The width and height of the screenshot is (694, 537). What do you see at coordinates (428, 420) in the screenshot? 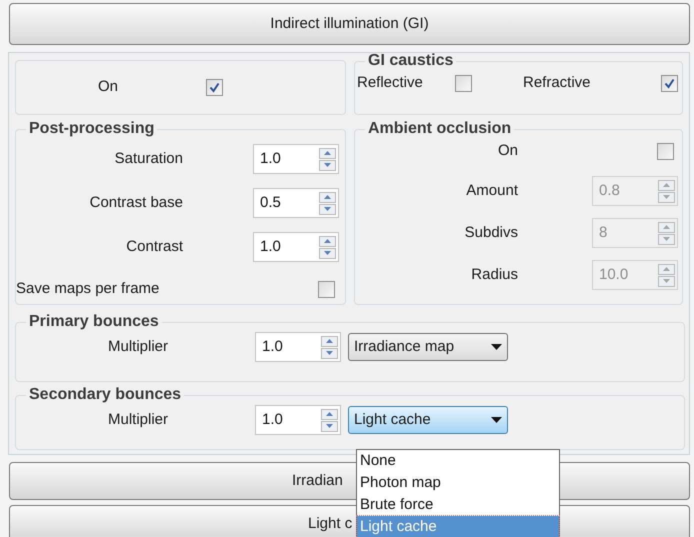
I see `engine-dropdown: Light cache` at bounding box center [428, 420].